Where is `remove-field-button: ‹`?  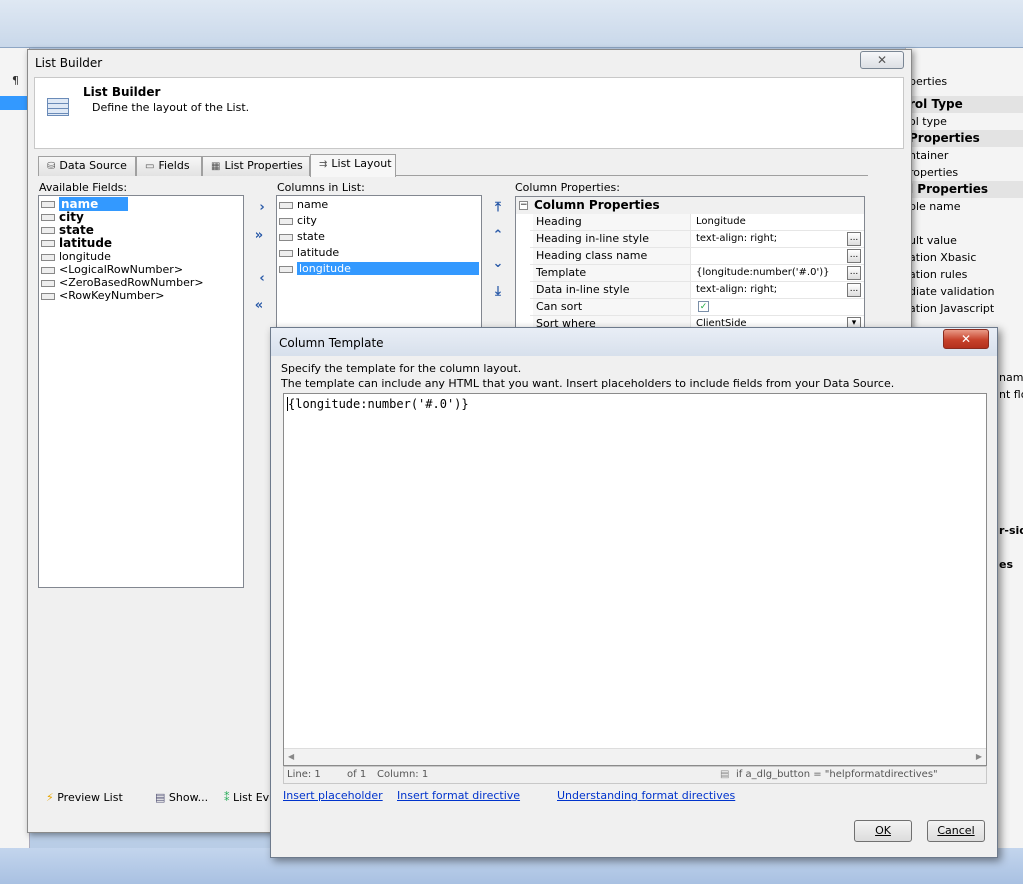
remove-field-button: ‹ is located at coordinates (262, 279).